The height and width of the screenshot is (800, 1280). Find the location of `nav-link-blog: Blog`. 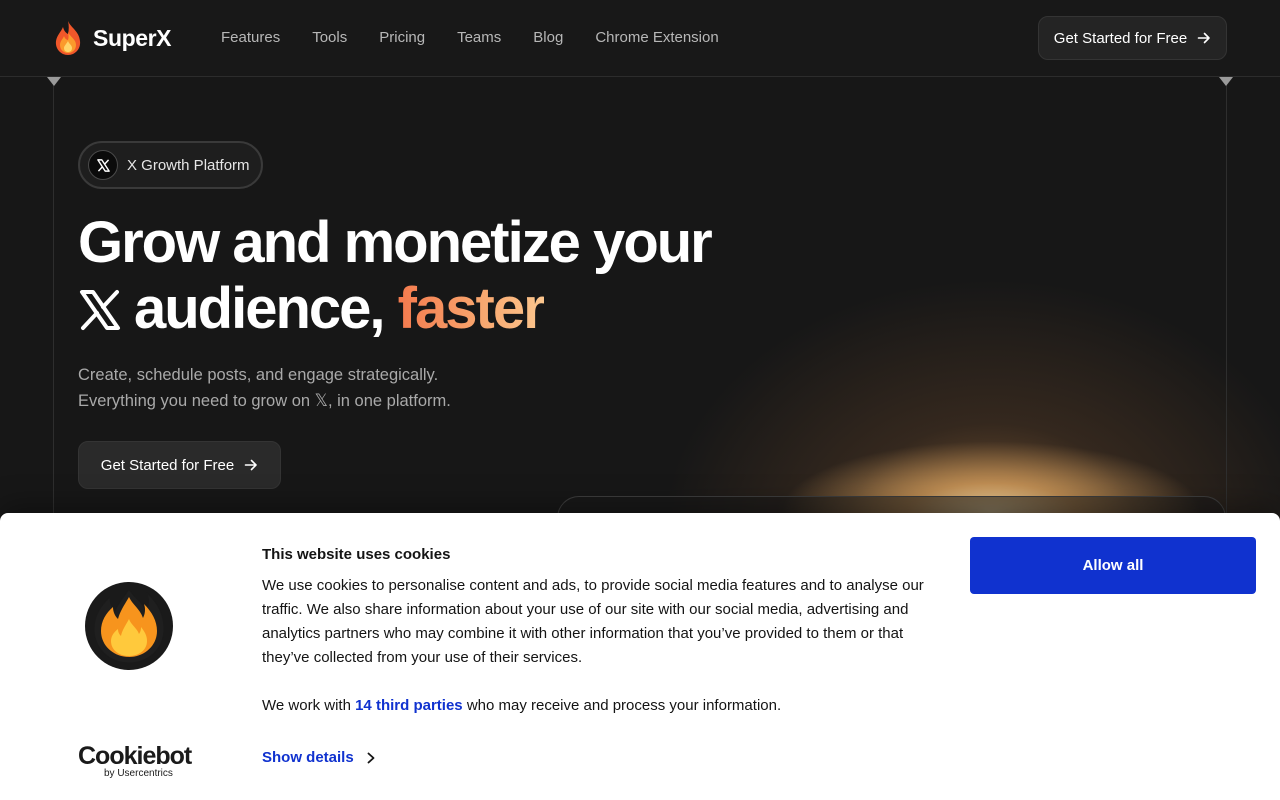

nav-link-blog: Blog is located at coordinates (548, 37).